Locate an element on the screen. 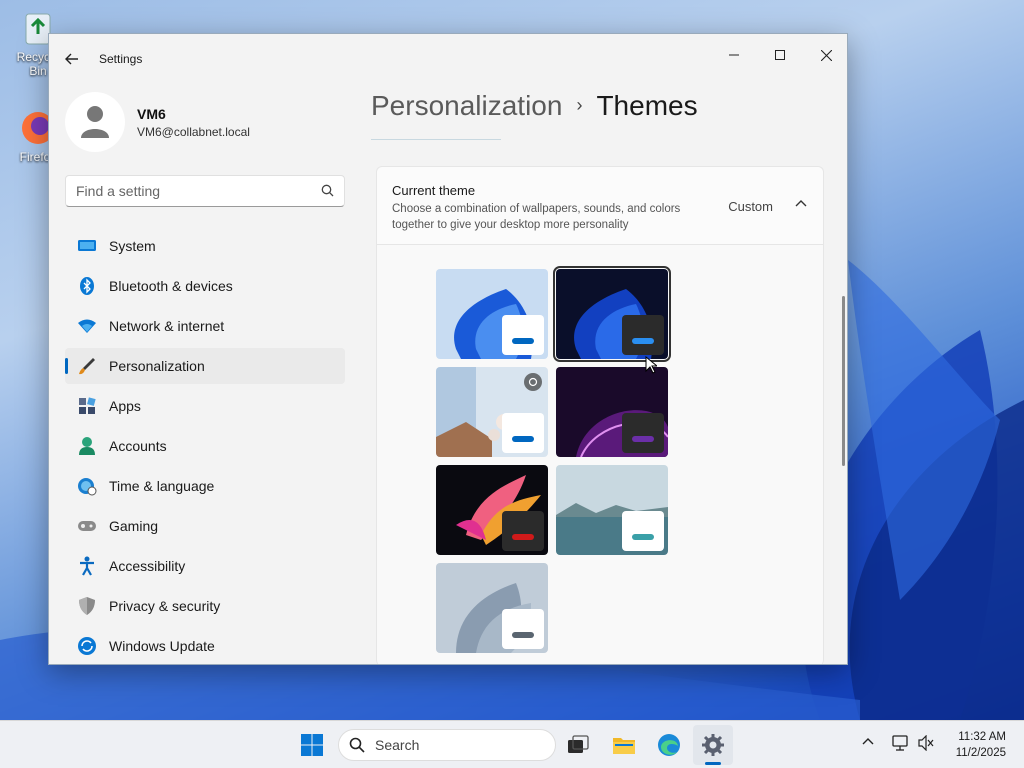 Image resolution: width=1024 pixels, height=768 pixels. apps-icon is located at coordinates (87, 405).